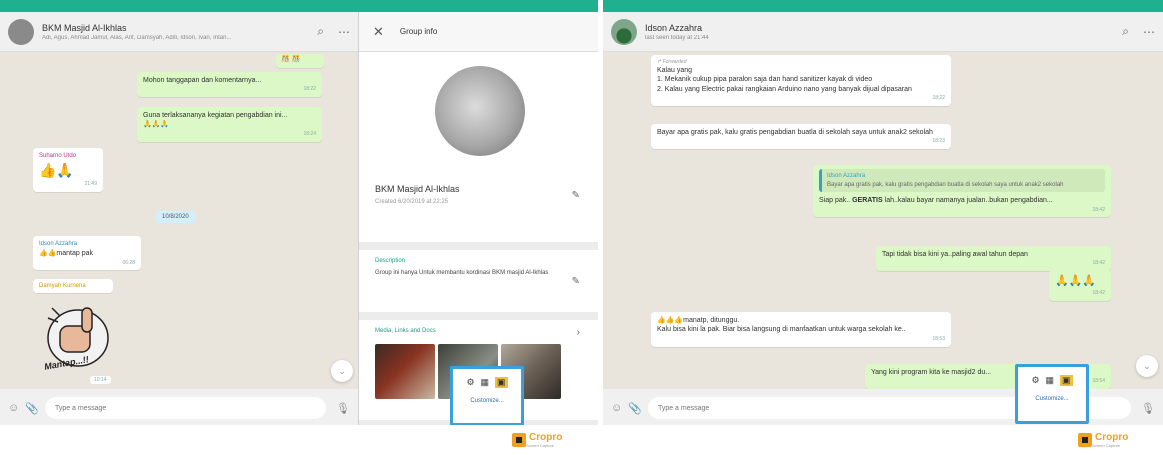 The image size is (1163, 455). I want to click on message-time: 06:28, so click(128, 262).